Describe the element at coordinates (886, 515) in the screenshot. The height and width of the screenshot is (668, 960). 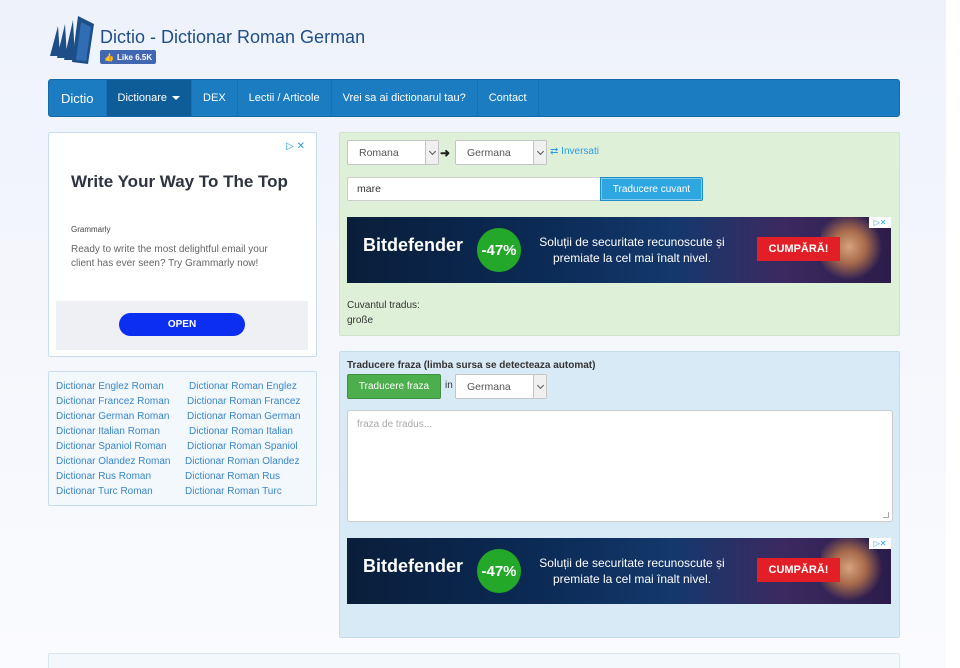
I see `resize-handle-icon` at that location.